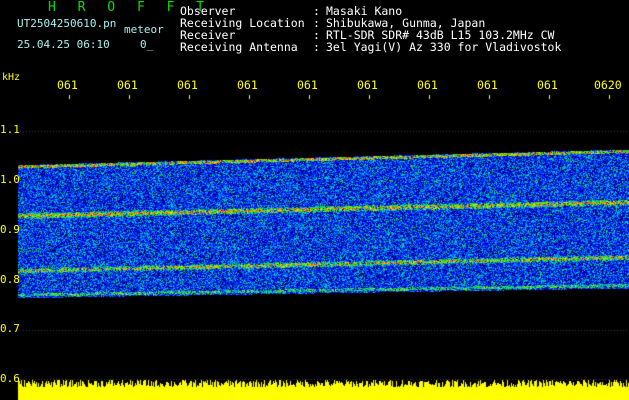  I want to click on y-tick: 1.1, so click(10, 129).